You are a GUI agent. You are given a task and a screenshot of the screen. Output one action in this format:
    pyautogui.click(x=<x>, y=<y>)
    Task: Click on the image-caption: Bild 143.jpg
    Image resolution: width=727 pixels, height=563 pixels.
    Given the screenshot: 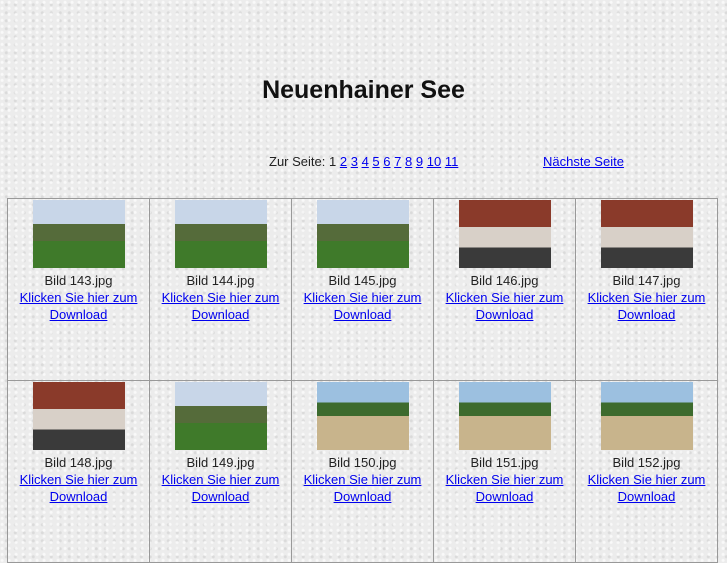 What is the action you would take?
    pyautogui.click(x=78, y=280)
    